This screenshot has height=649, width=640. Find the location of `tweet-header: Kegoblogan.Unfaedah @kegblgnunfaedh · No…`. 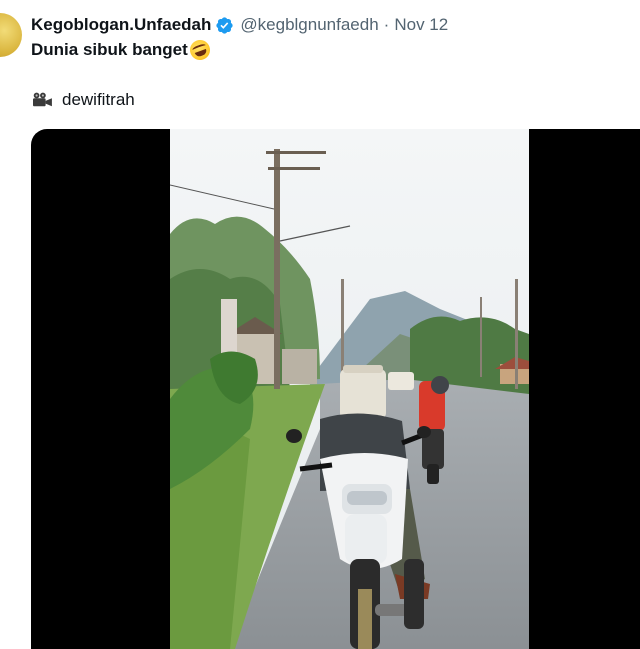

tweet-header: Kegoblogan.Unfaedah @kegblgnunfaedh · No… is located at coordinates (239, 25).